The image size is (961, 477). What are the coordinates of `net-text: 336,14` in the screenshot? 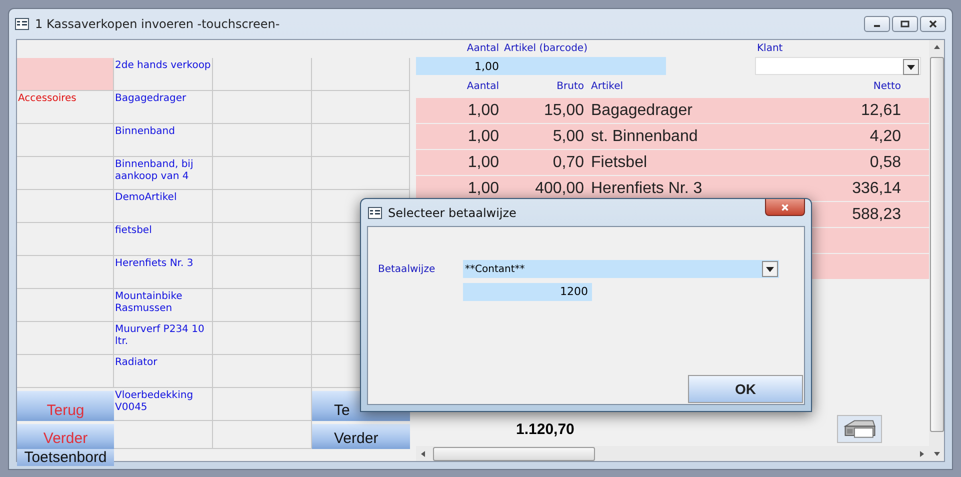 It's located at (876, 188).